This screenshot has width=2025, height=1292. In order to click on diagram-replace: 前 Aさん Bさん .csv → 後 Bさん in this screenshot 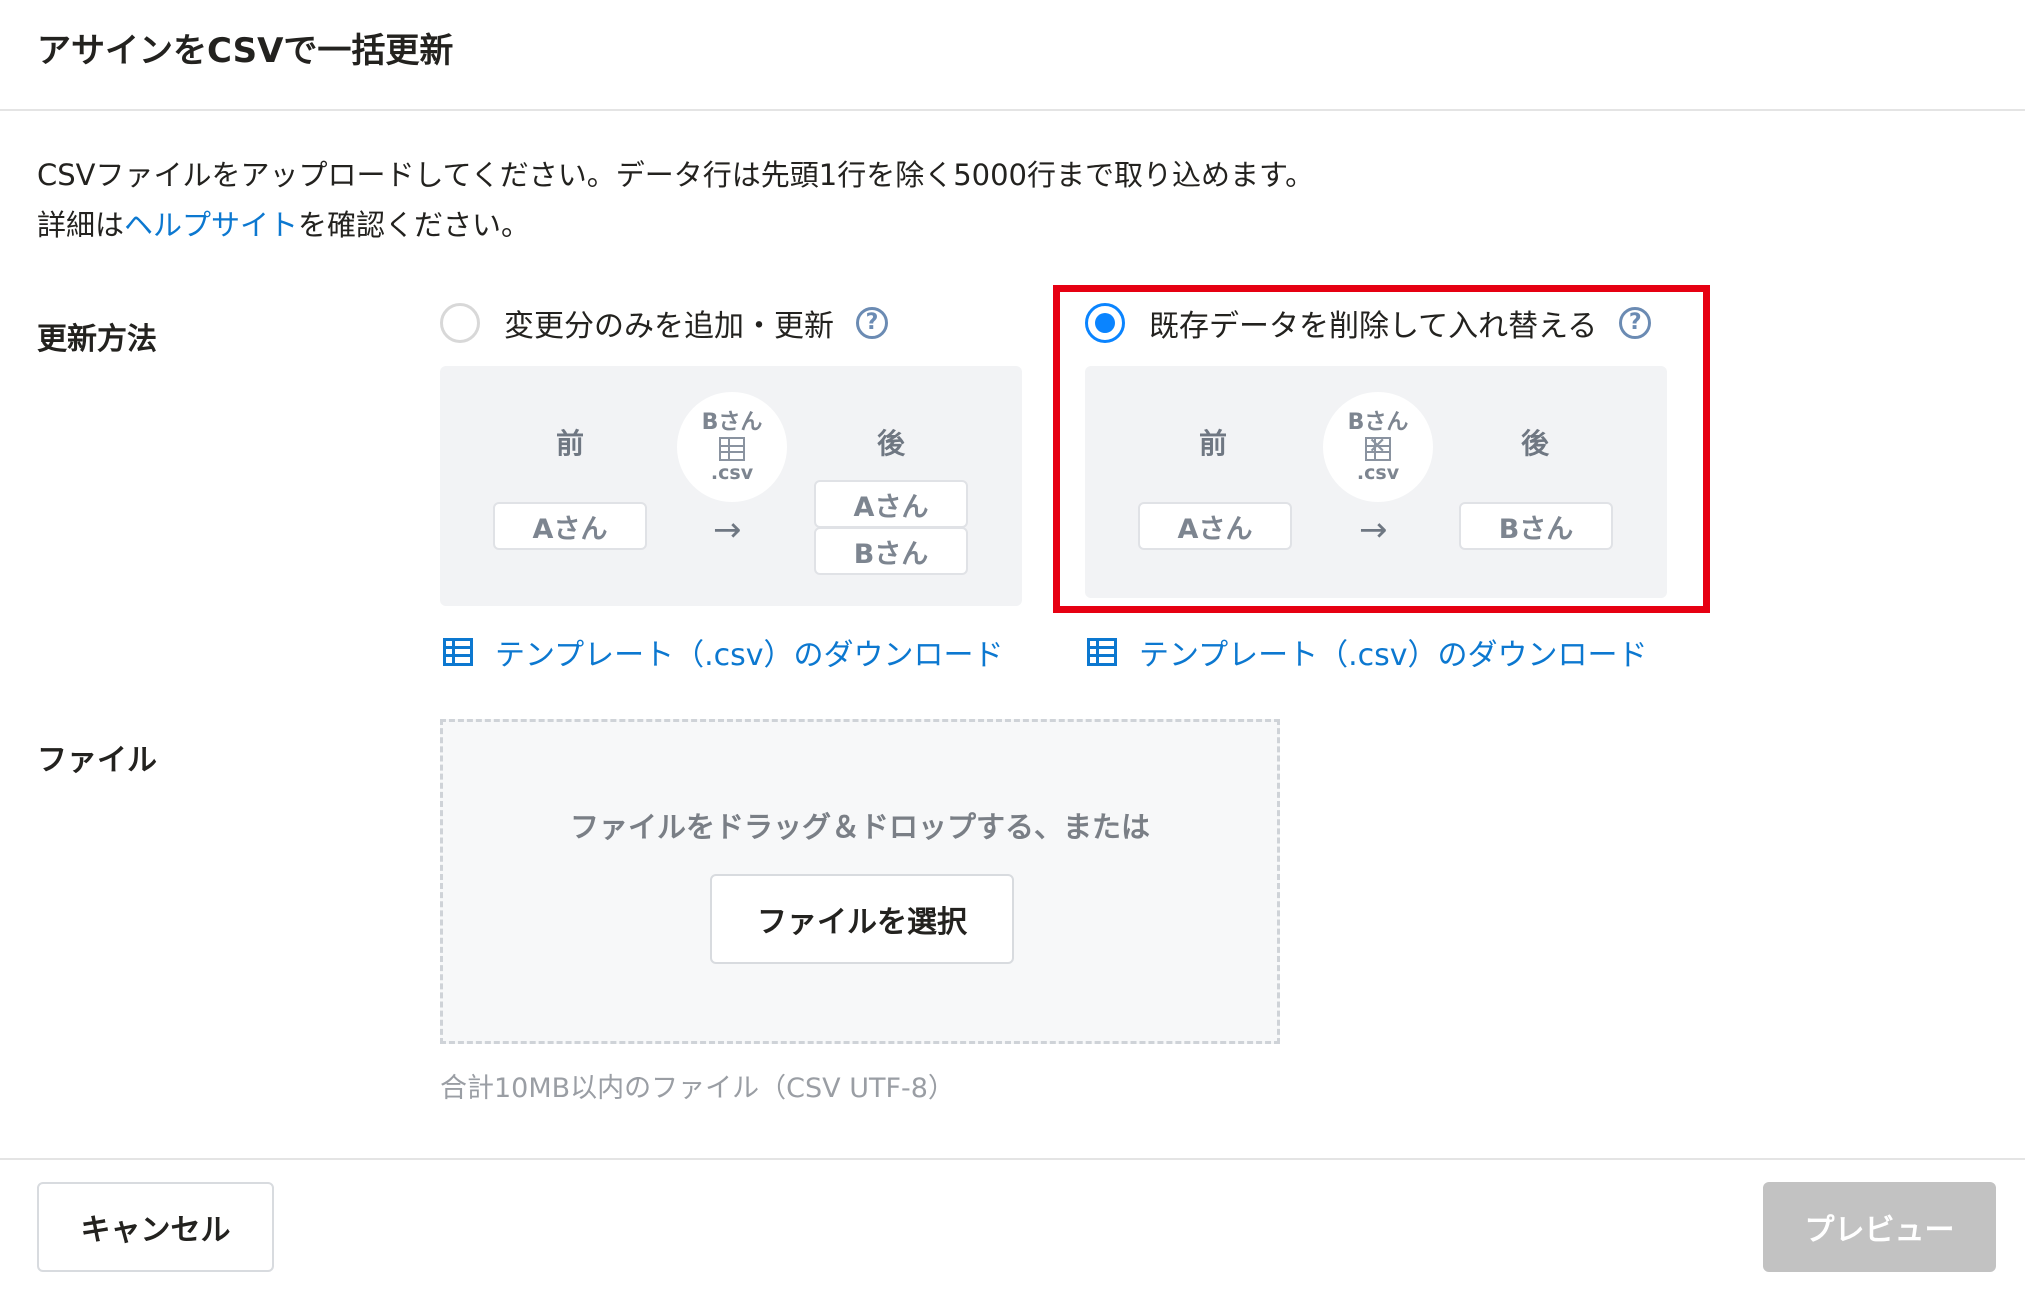, I will do `click(1376, 482)`.